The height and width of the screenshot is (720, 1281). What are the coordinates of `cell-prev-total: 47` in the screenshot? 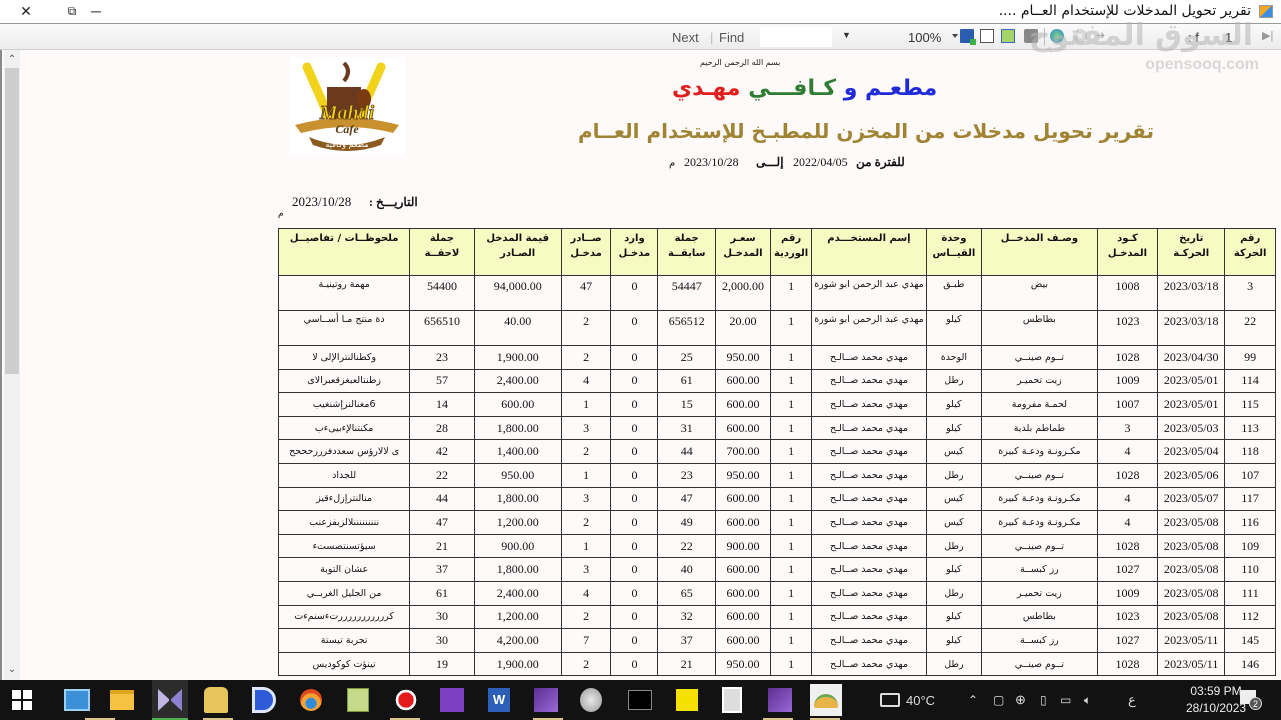 It's located at (686, 499).